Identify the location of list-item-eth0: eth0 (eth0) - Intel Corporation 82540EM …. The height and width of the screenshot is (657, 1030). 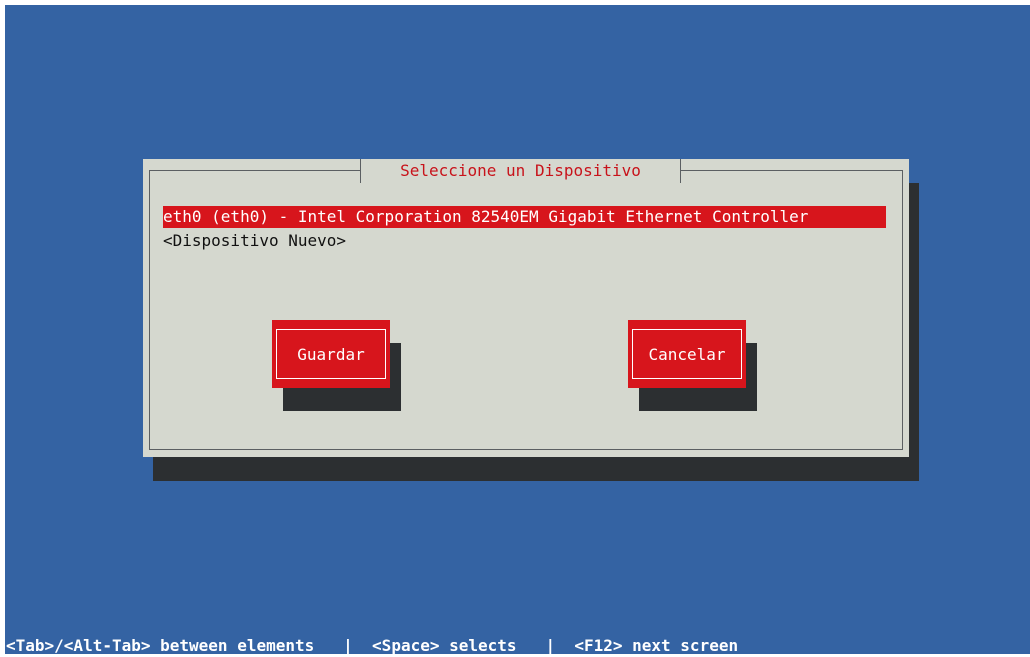
(524, 217).